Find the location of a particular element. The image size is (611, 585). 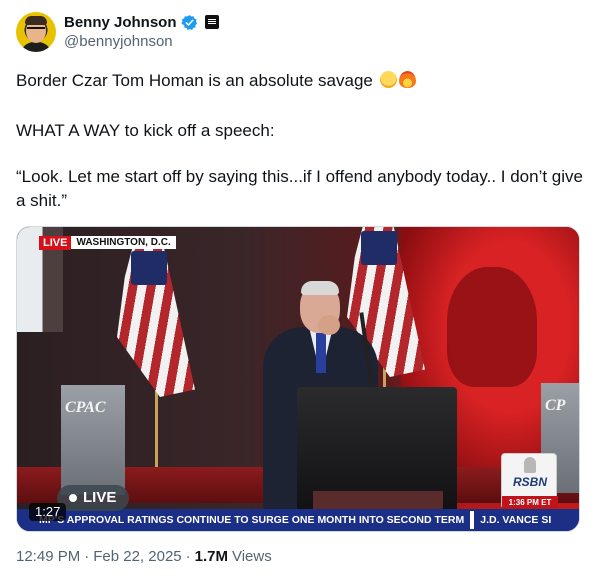

location-label: WASHINGTON, D.C. is located at coordinates (123, 242).